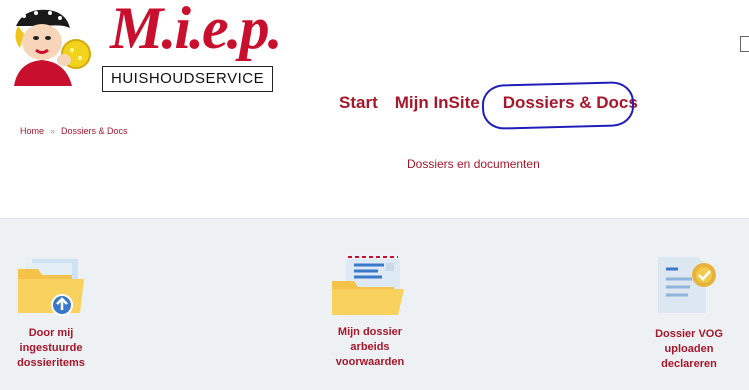 The width and height of the screenshot is (749, 390). Describe the element at coordinates (437, 103) in the screenshot. I see `nav-item-mijn-insite: Mijn InSite` at that location.